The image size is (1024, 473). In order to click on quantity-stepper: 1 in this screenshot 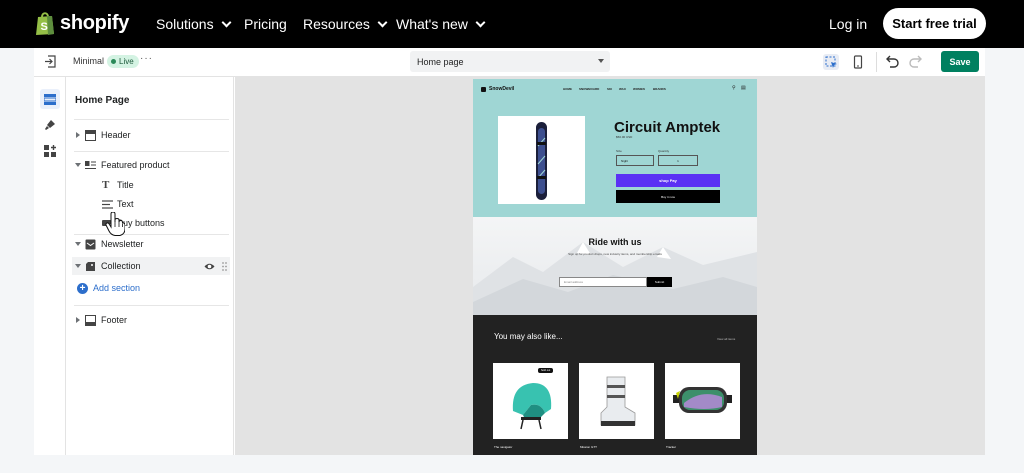, I will do `click(678, 160)`.